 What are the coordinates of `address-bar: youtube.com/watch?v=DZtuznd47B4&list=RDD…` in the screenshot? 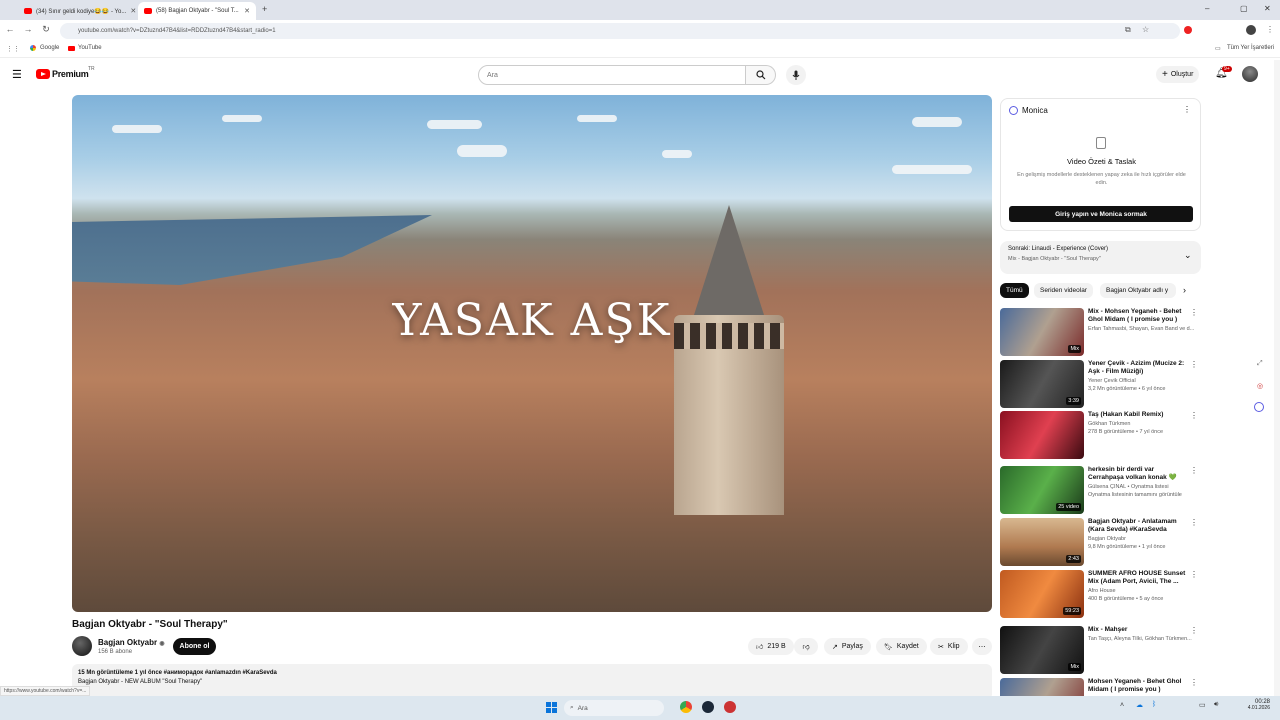 It's located at (620, 31).